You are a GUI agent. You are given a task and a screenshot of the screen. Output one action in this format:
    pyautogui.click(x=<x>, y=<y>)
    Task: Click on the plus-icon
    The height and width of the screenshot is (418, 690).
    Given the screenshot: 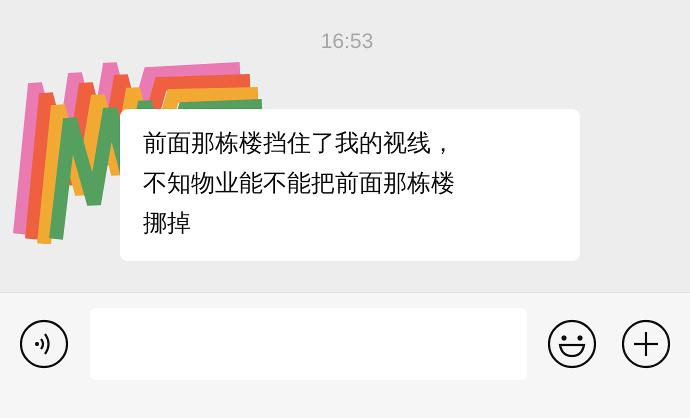 What is the action you would take?
    pyautogui.click(x=646, y=343)
    